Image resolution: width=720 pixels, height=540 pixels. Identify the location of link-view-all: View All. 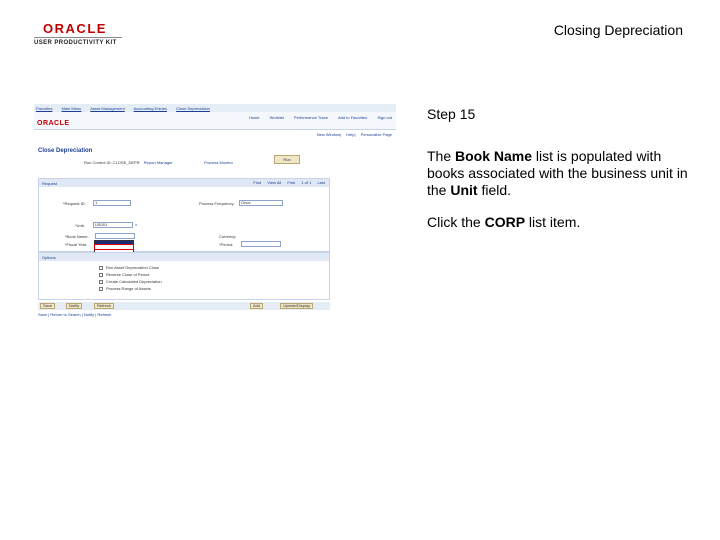
(274, 182).